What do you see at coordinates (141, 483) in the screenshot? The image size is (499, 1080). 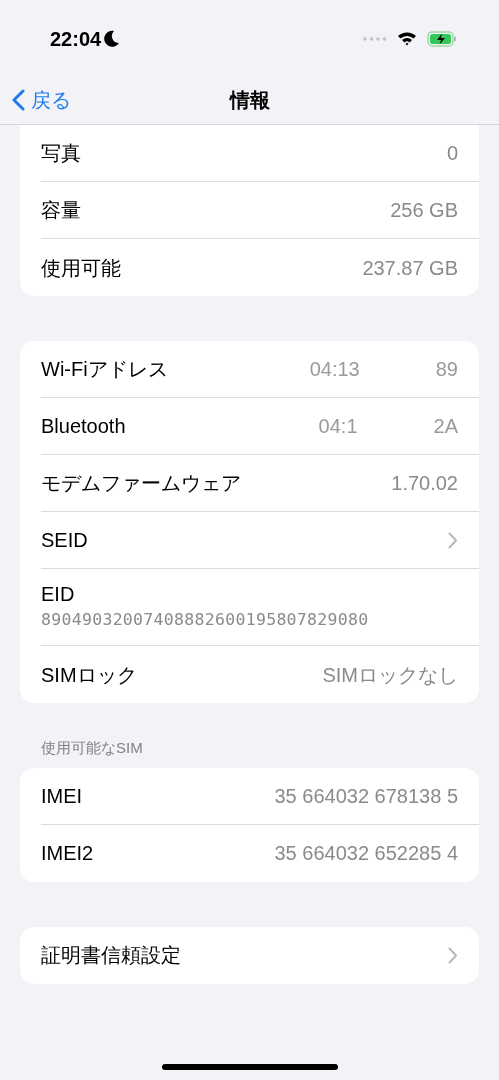 I see `row-label: モデムファームウェア` at bounding box center [141, 483].